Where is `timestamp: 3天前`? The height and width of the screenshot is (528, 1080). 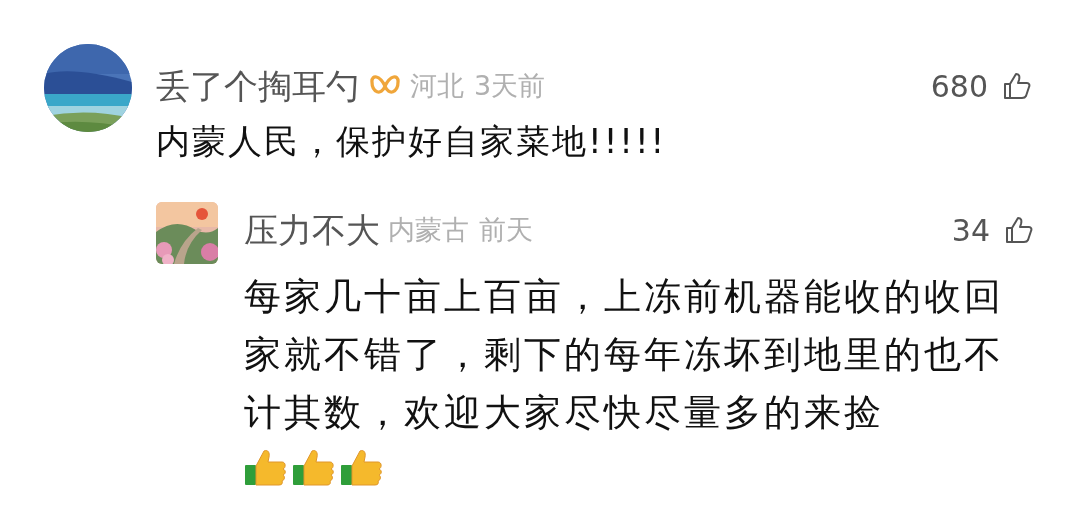 timestamp: 3天前 is located at coordinates (510, 85).